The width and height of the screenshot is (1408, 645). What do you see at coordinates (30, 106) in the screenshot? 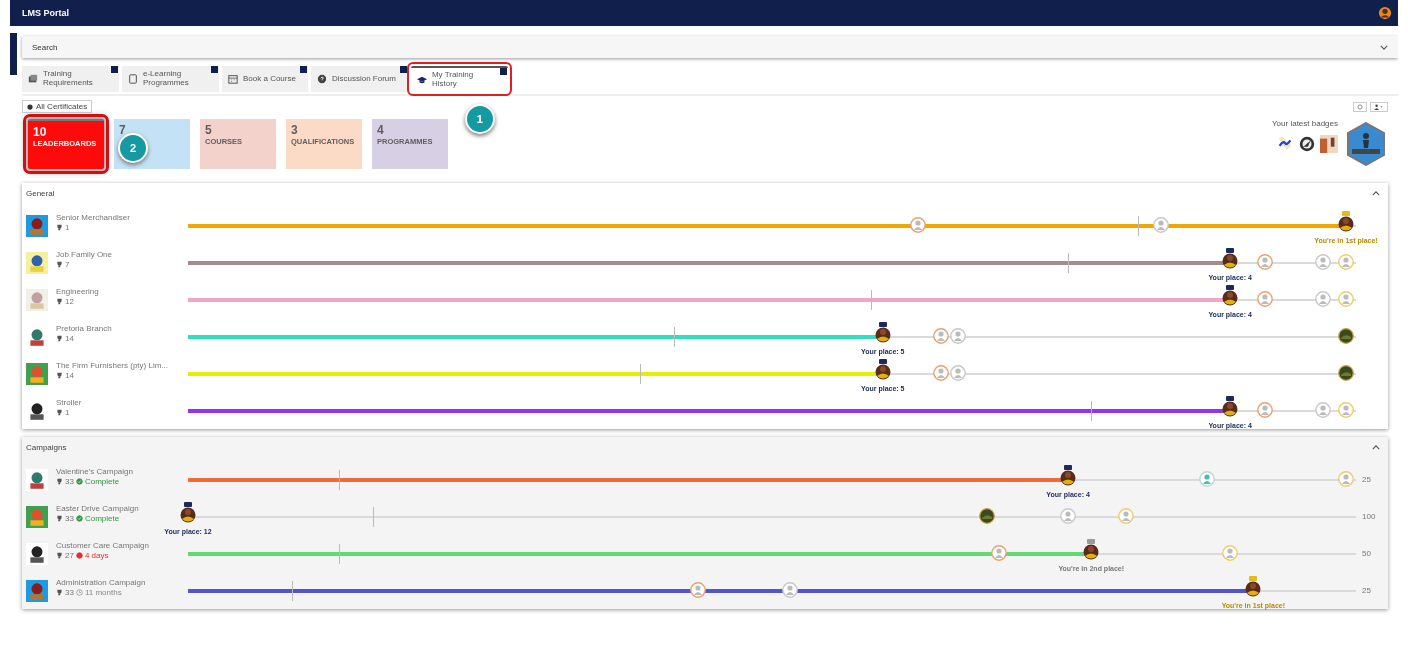
I see `certificate-icon` at bounding box center [30, 106].